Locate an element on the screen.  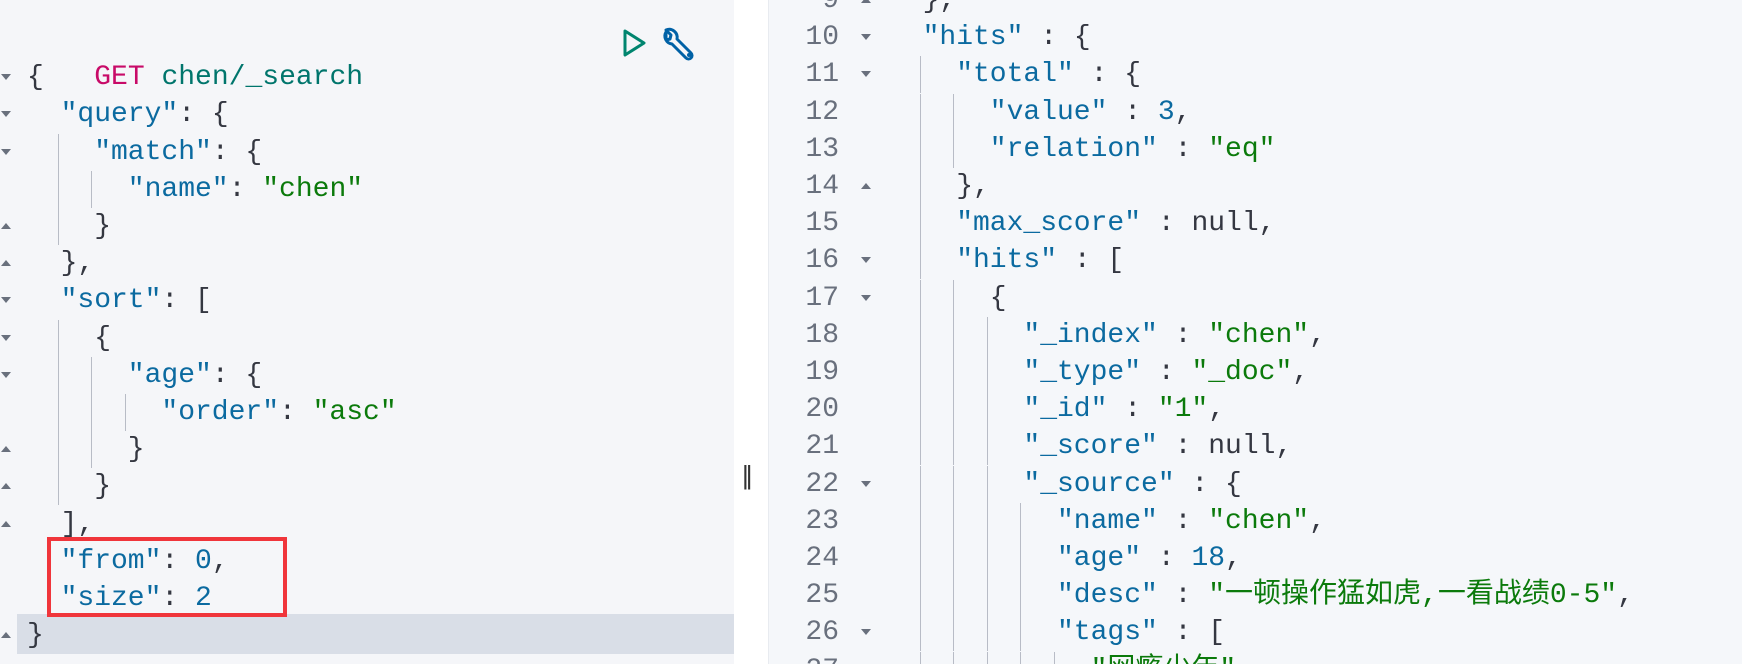
code-line: "tags" : [ is located at coordinates (1141, 632).